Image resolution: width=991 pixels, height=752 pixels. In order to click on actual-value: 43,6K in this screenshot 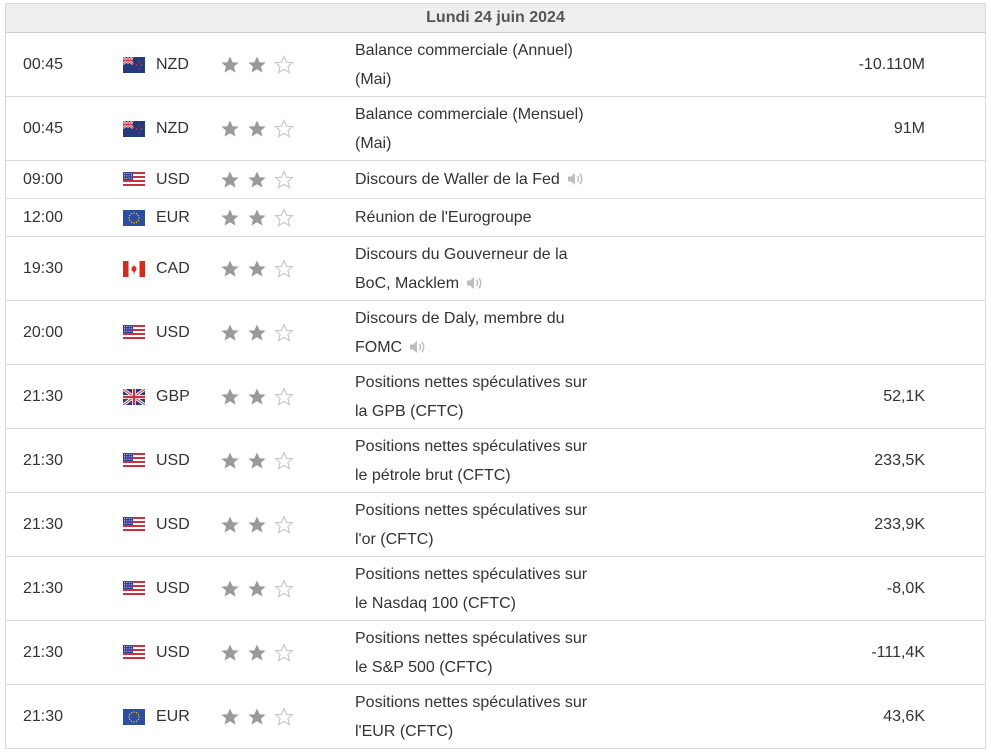, I will do `click(904, 716)`.